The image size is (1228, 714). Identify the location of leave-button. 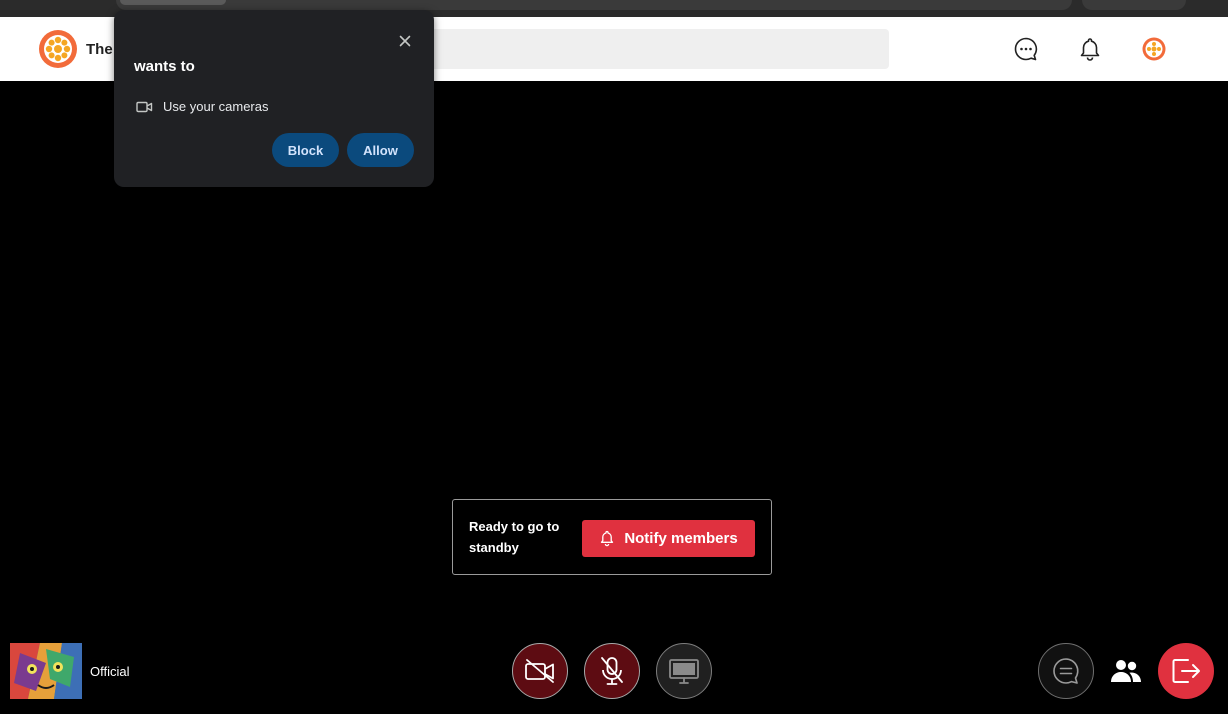
(1186, 671).